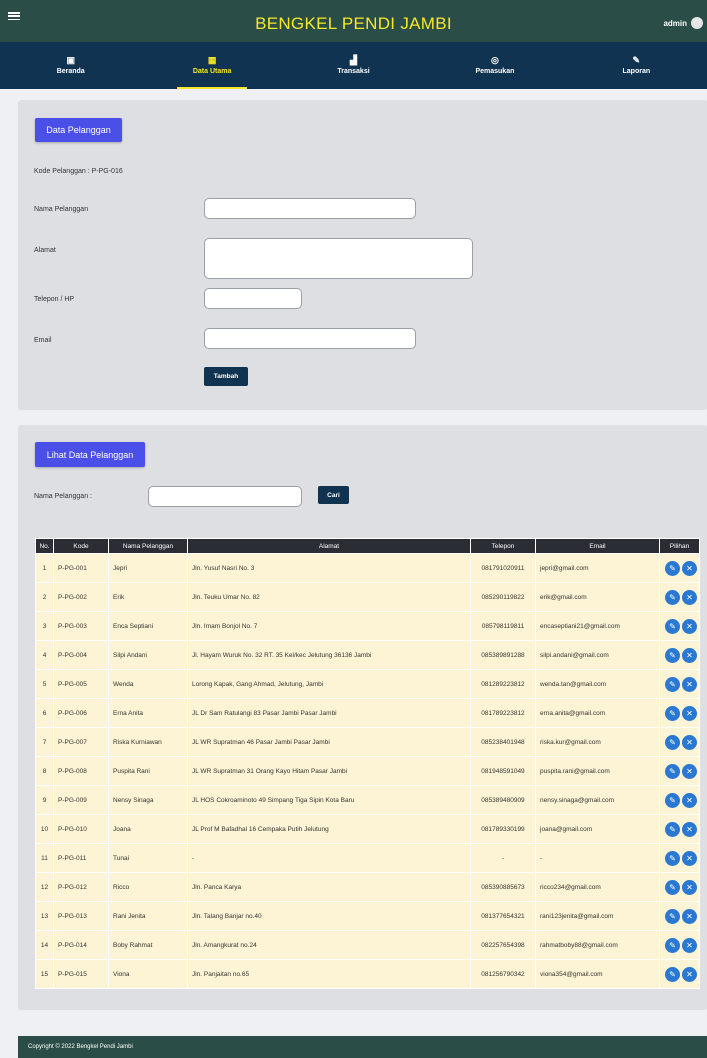 The height and width of the screenshot is (1058, 707). What do you see at coordinates (44, 713) in the screenshot?
I see `cell-no: 6` at bounding box center [44, 713].